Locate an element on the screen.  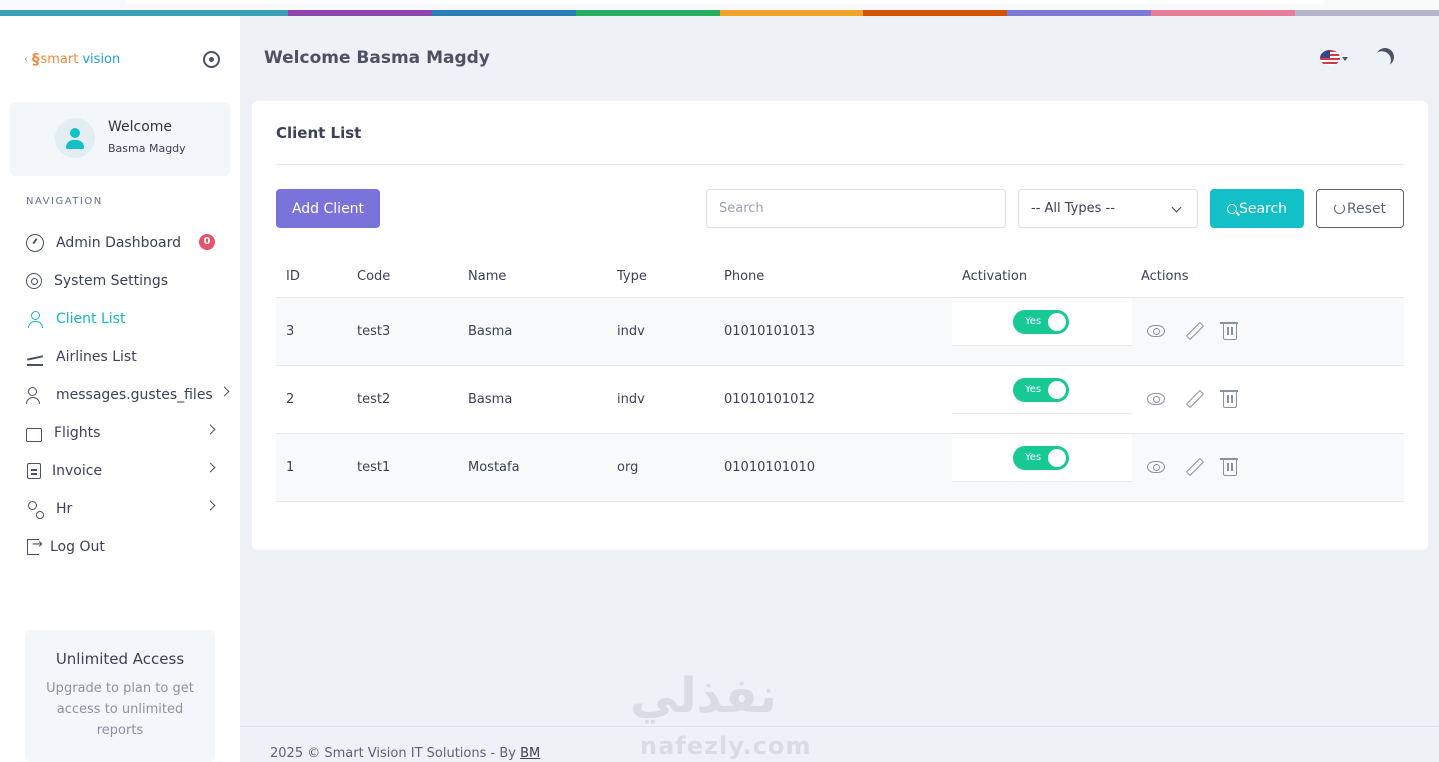
footer: 2025 © Smart Vision IT Solutions - By BM is located at coordinates (405, 753).